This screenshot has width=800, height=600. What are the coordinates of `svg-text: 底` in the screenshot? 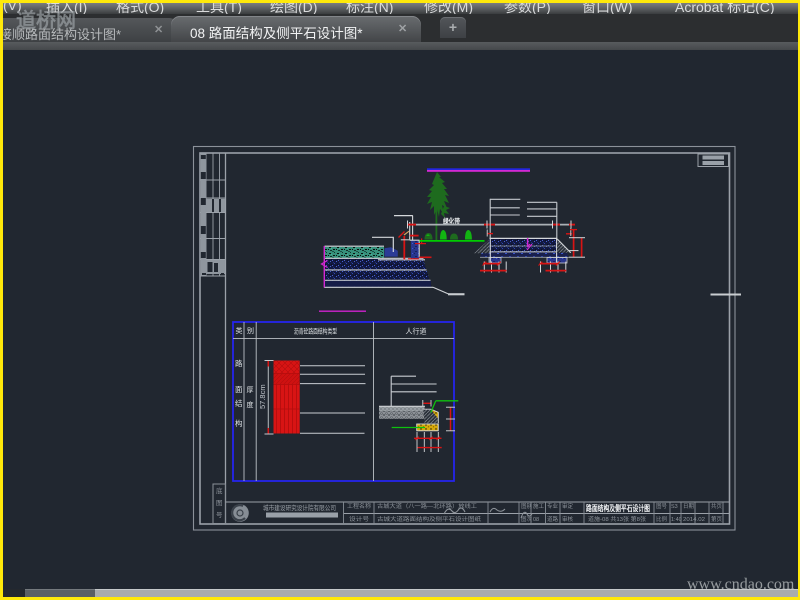 It's located at (219, 490).